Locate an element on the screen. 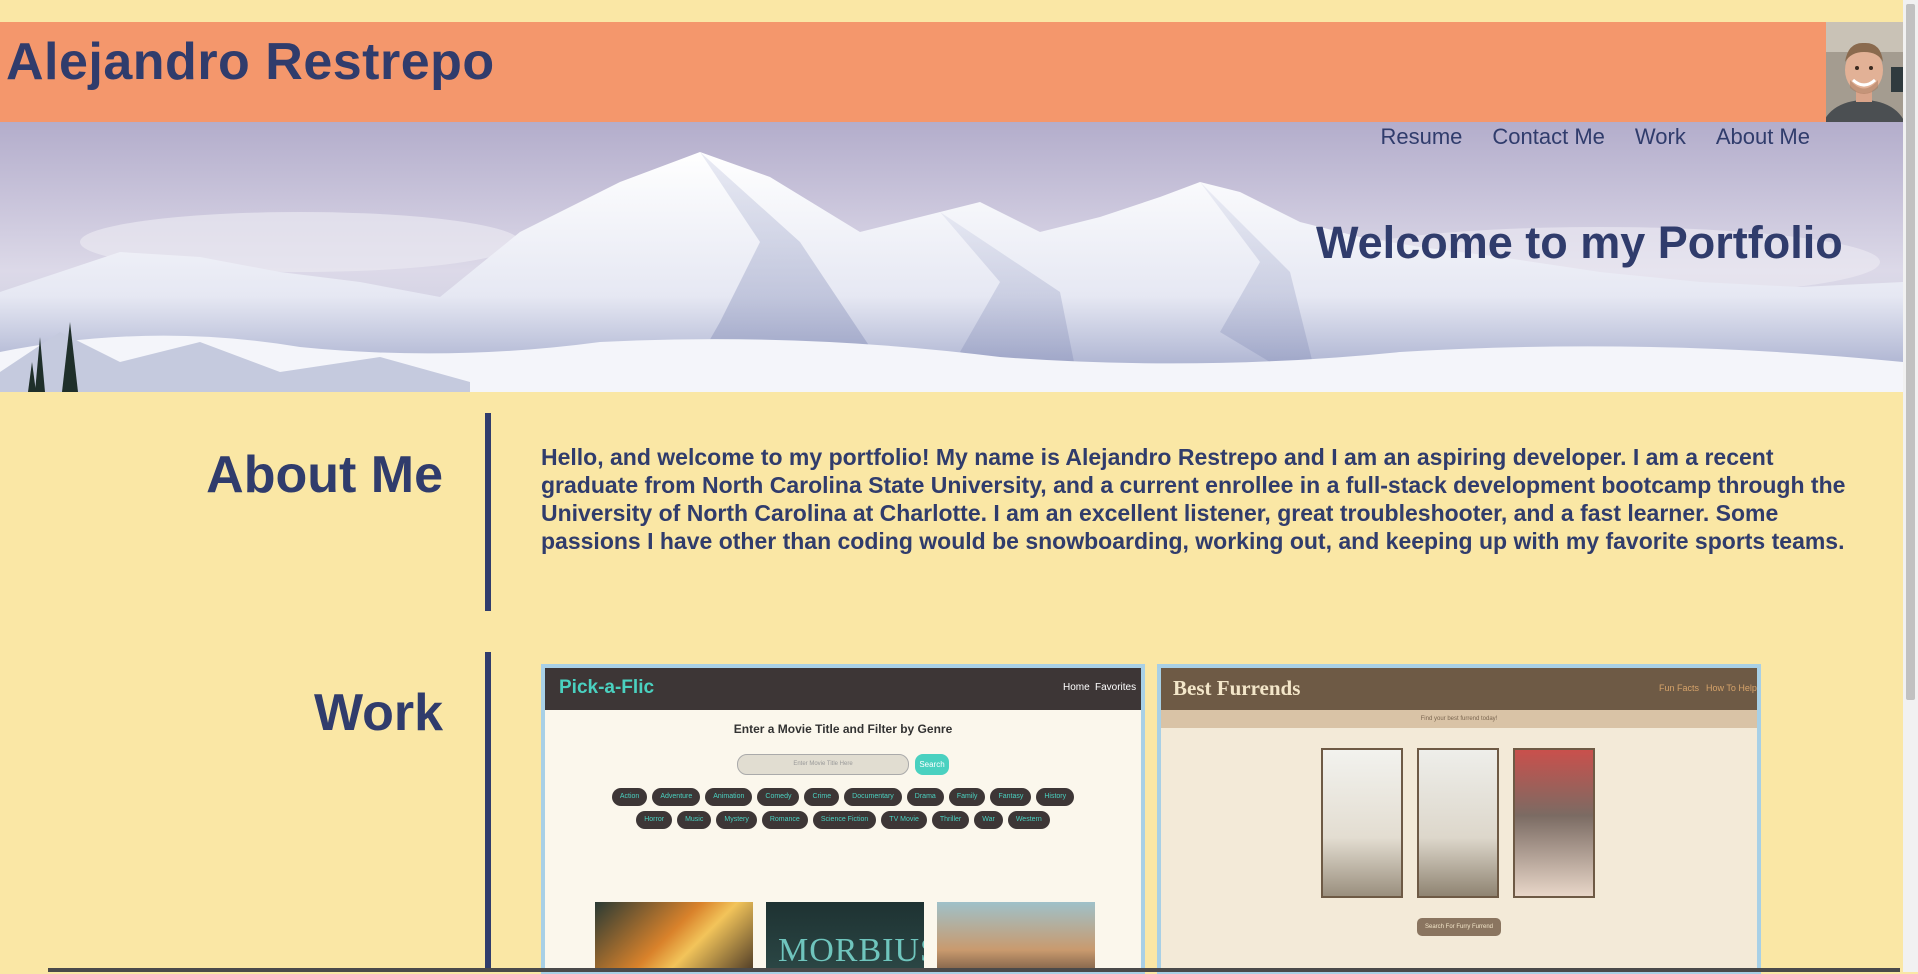 Image resolution: width=1918 pixels, height=974 pixels. pick-a-flic-heading: Enter a Movie Title and Filter by Genre is located at coordinates (843, 729).